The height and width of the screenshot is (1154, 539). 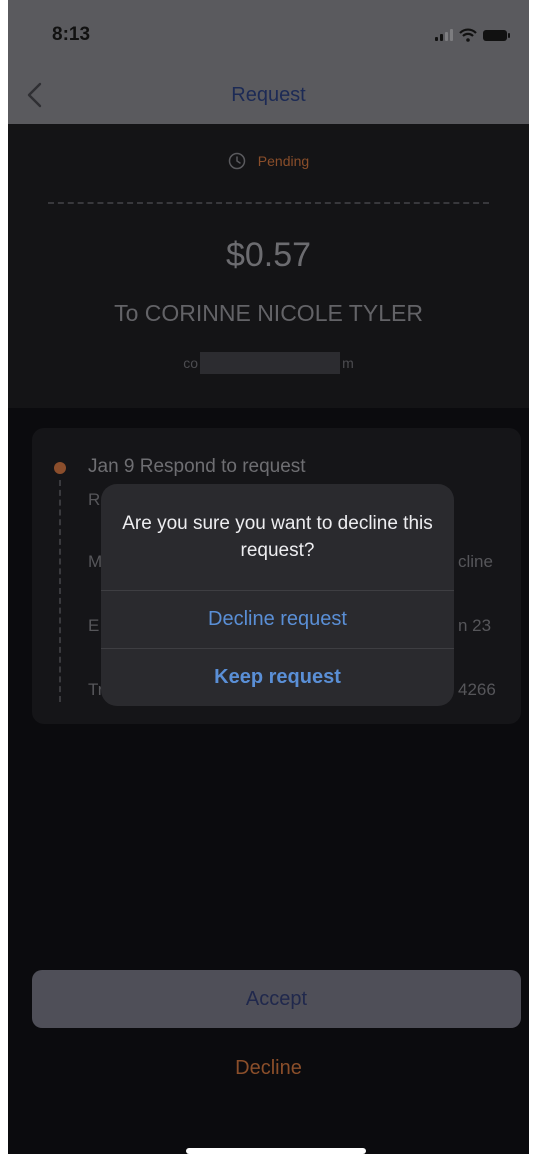 What do you see at coordinates (94, 499) in the screenshot?
I see `timeline-fragment: R` at bounding box center [94, 499].